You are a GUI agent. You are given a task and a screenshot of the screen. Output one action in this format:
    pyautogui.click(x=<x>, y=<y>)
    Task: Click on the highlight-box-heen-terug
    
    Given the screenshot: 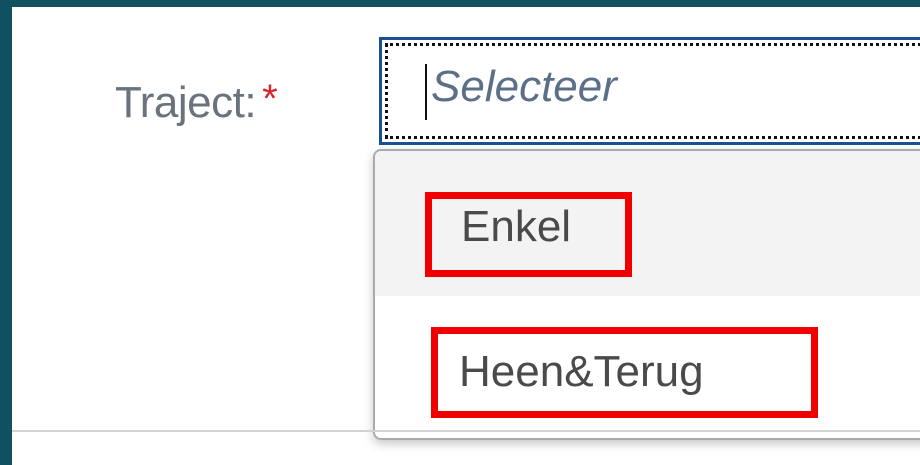 What is the action you would take?
    pyautogui.click(x=624, y=372)
    